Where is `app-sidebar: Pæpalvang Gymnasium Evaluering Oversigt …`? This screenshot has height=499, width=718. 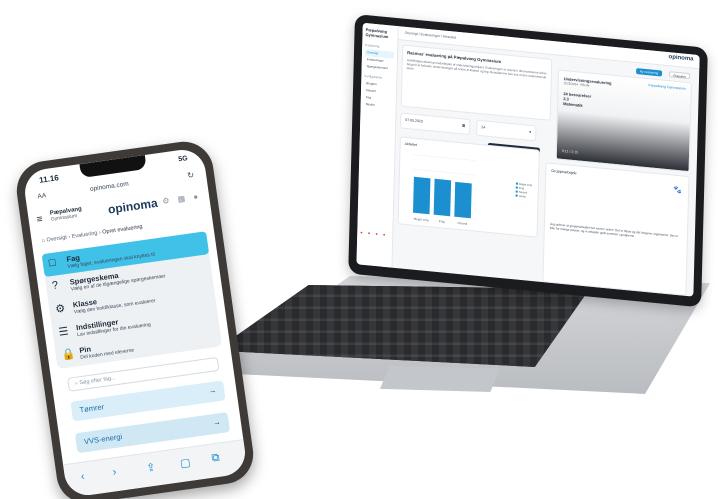
app-sidebar: Pæpalvang Gymnasium Evaluering Oversigt … is located at coordinates (377, 145).